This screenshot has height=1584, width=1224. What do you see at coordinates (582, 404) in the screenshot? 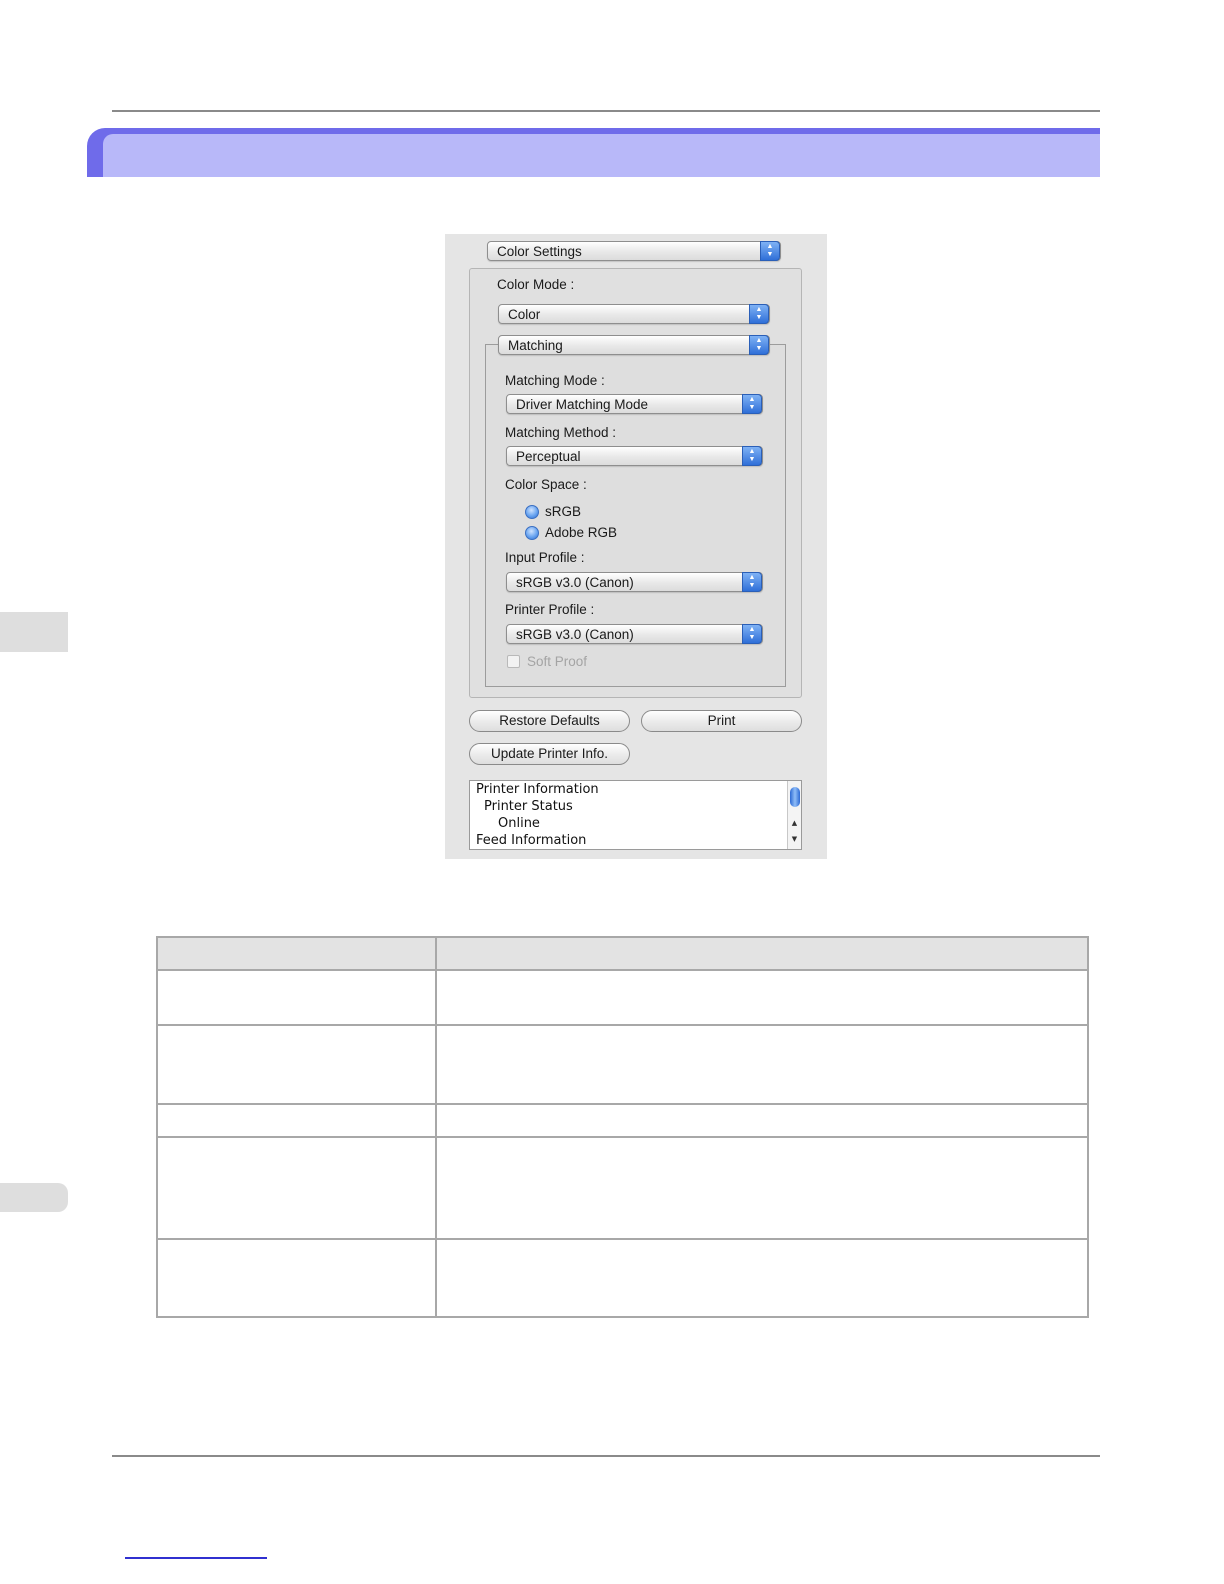
I see `matching-mode-value: Driver Matching Mode` at bounding box center [582, 404].